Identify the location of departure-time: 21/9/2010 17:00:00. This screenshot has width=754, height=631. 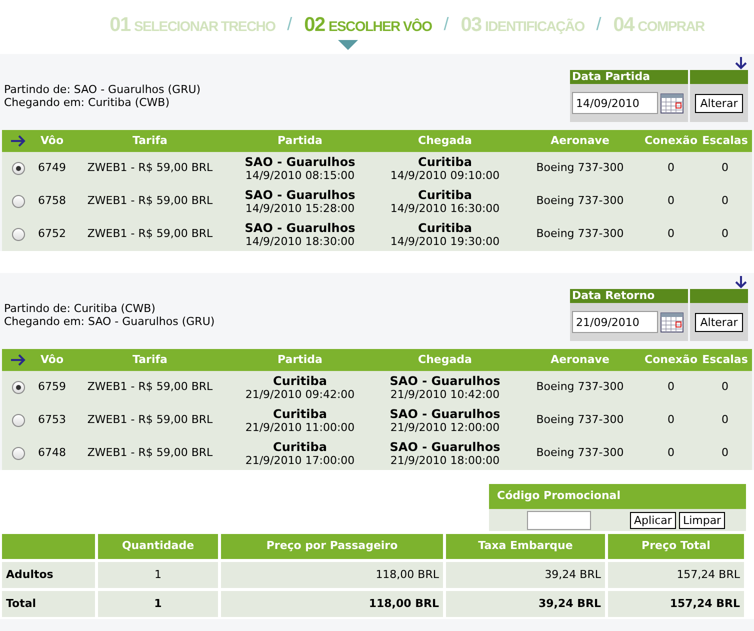
(300, 460).